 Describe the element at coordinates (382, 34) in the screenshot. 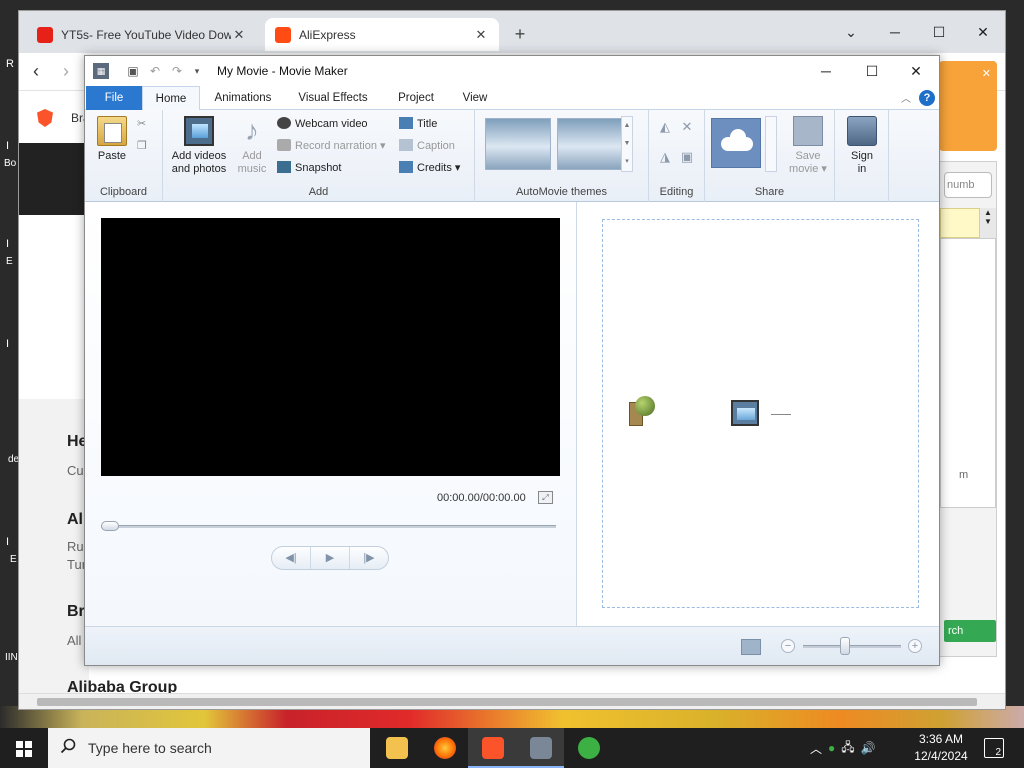

I see `browser-tab-aliexpress: AliExpress ✕` at that location.